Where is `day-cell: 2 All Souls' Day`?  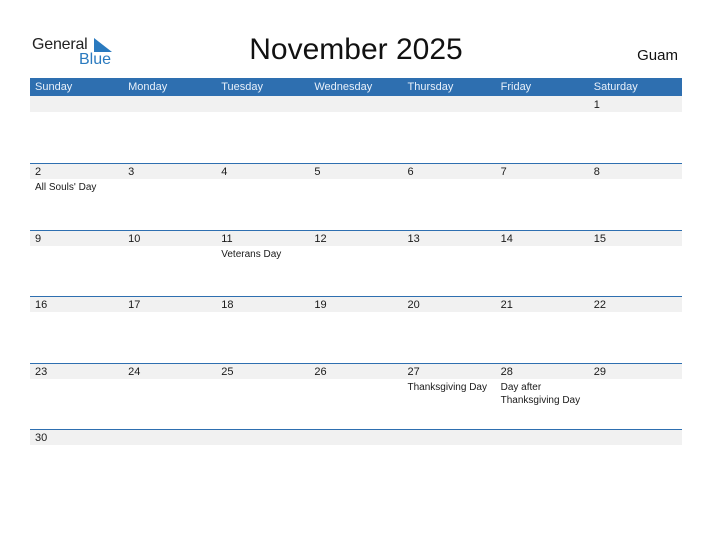
day-cell: 2 All Souls' Day is located at coordinates (76, 196).